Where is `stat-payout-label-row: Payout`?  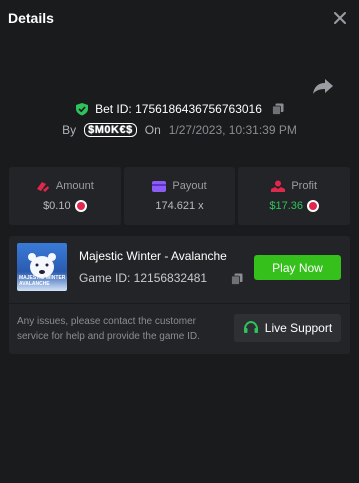
stat-payout-label-row: Payout is located at coordinates (179, 186).